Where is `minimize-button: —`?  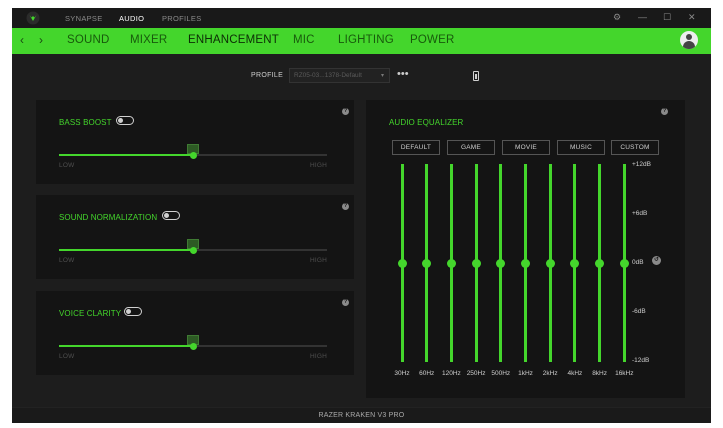 minimize-button: — is located at coordinates (642, 17).